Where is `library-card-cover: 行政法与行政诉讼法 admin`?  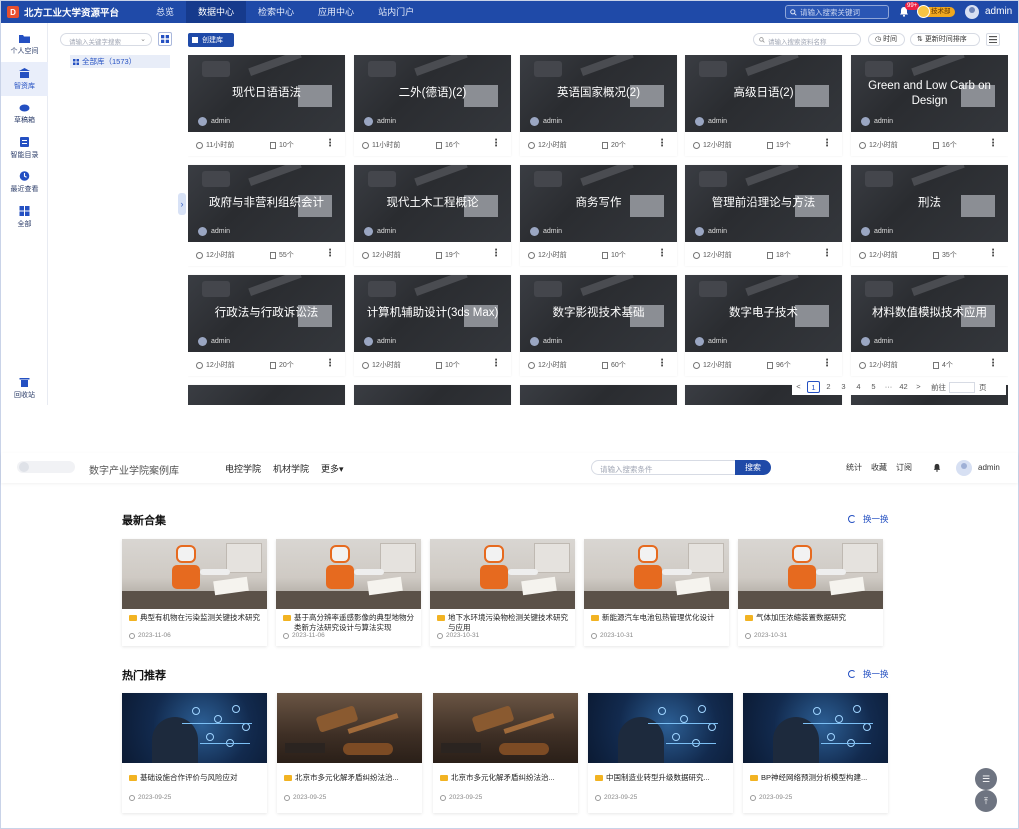
library-card-cover: 行政法与行政诉讼法 admin is located at coordinates (266, 313).